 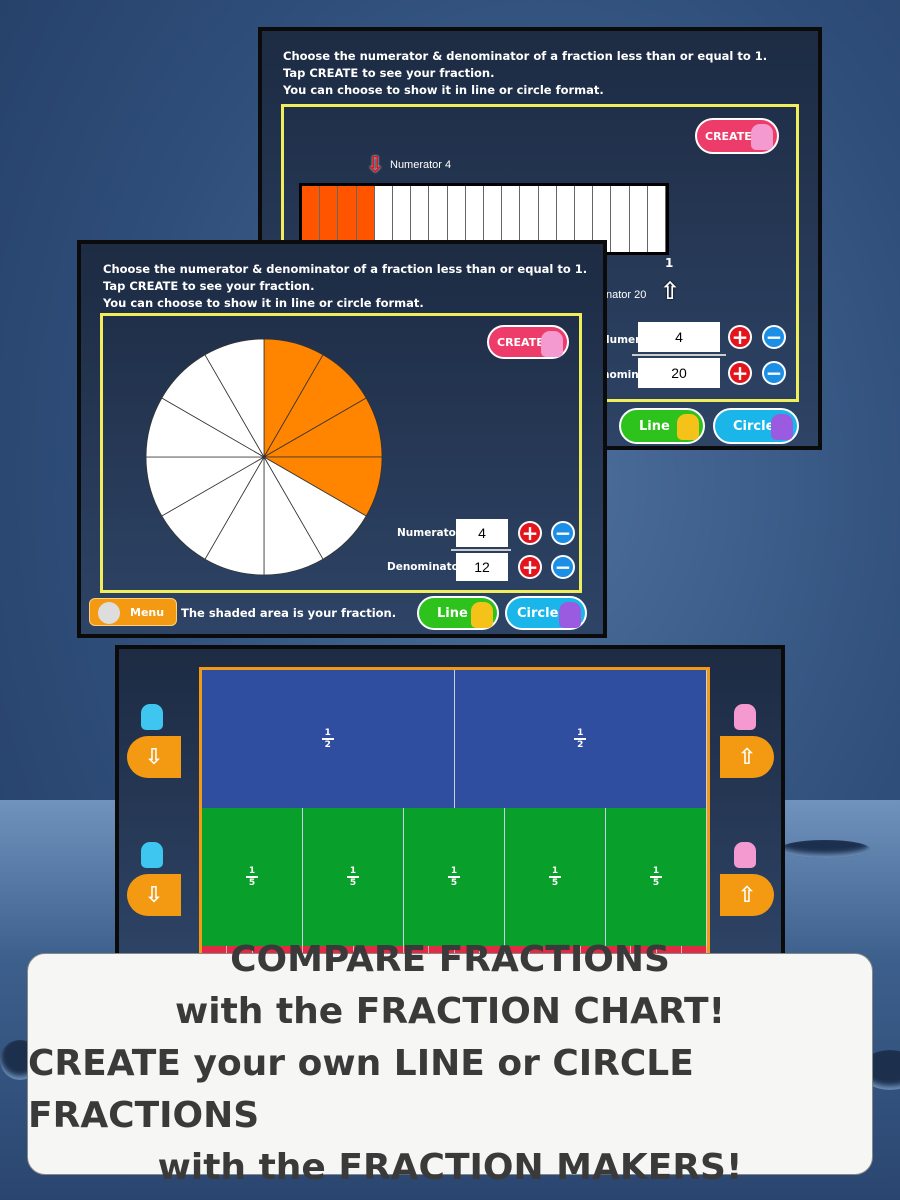 What do you see at coordinates (421, 165) in the screenshot?
I see `numerator-marker: Numerator 4` at bounding box center [421, 165].